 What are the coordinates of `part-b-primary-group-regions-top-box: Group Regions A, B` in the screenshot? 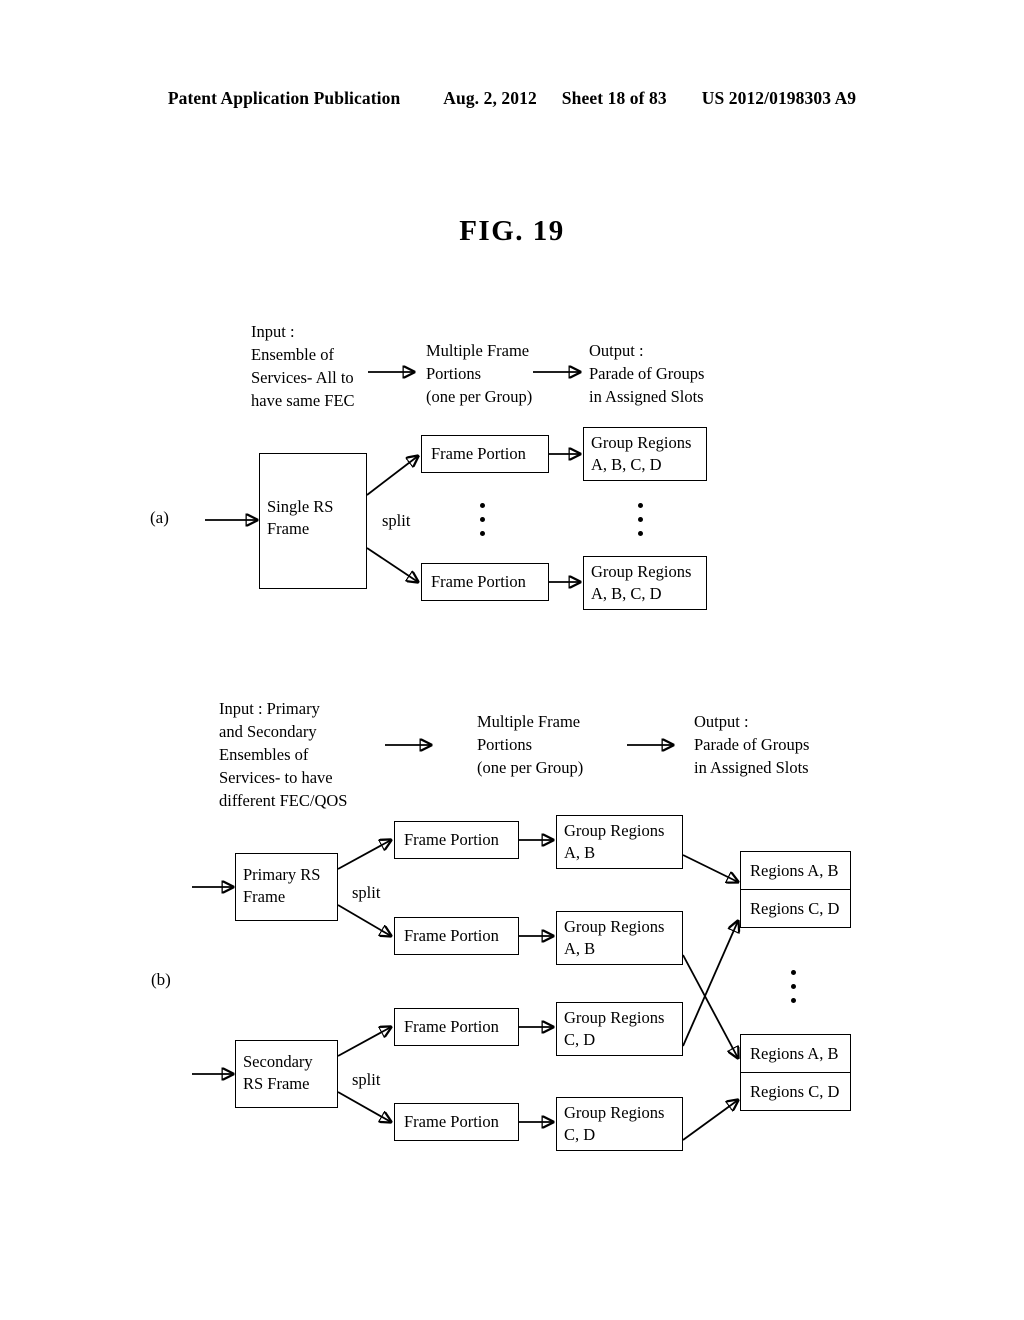 It's located at (619, 842).